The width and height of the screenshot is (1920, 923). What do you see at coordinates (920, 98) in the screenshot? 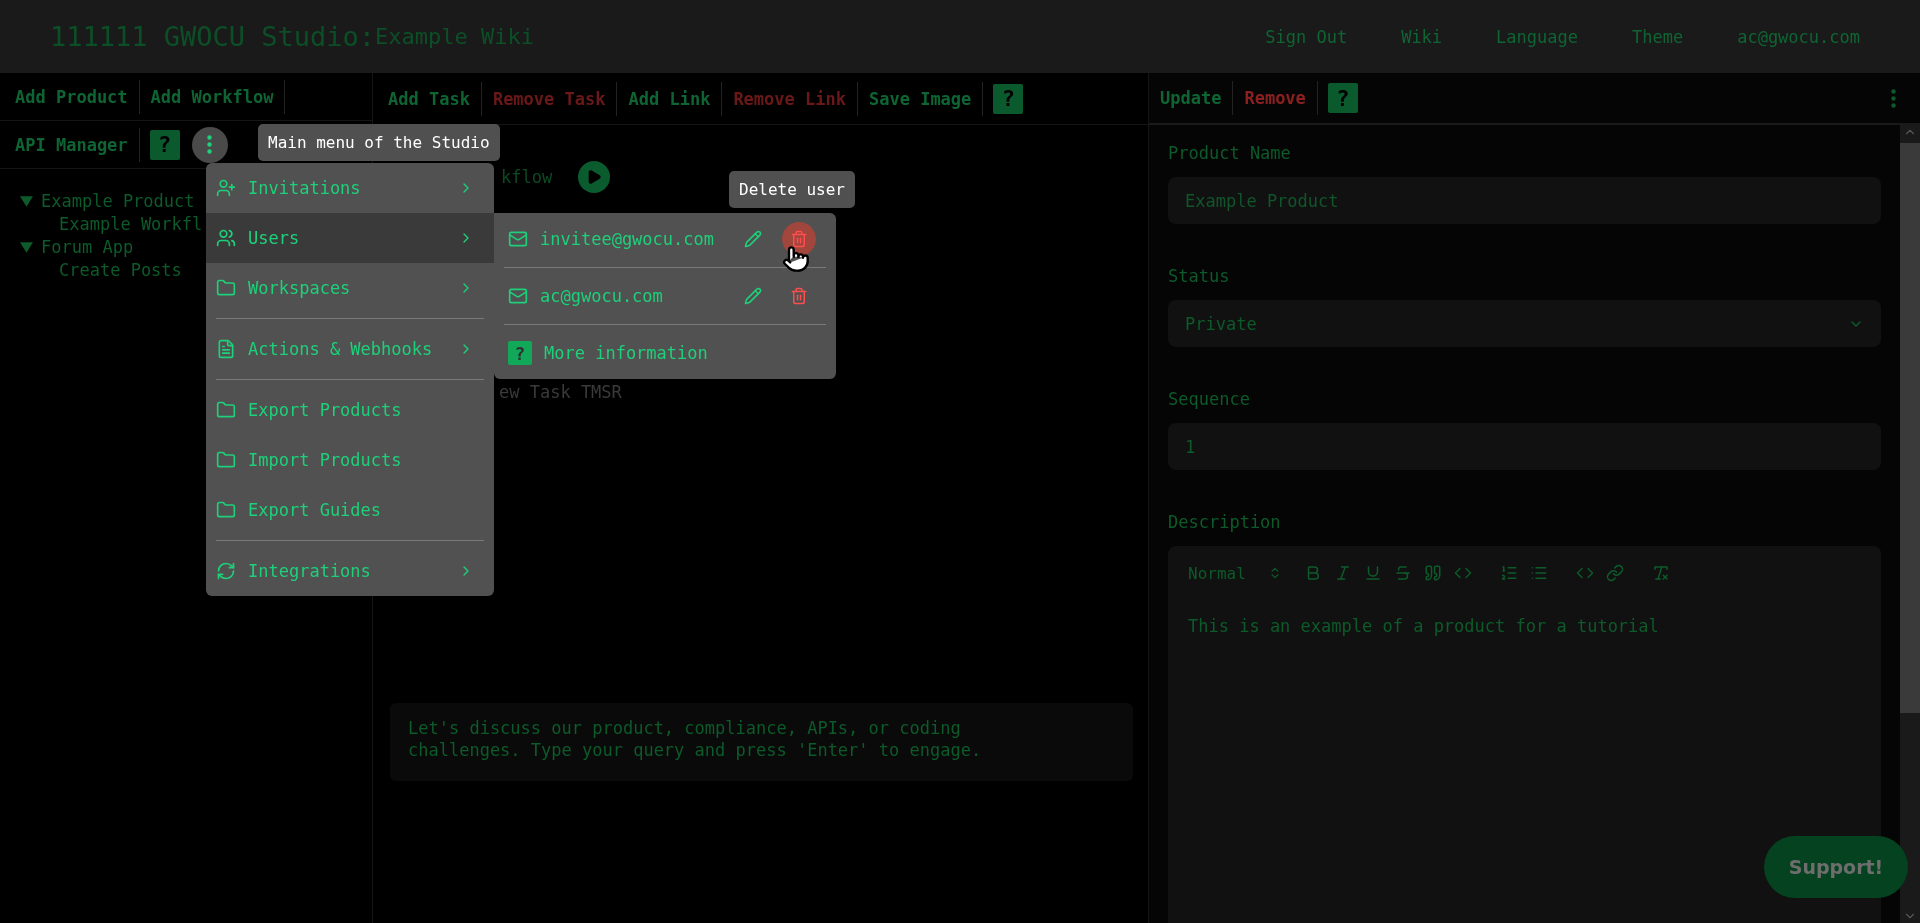
I see `toolbar-button: Save Image` at bounding box center [920, 98].